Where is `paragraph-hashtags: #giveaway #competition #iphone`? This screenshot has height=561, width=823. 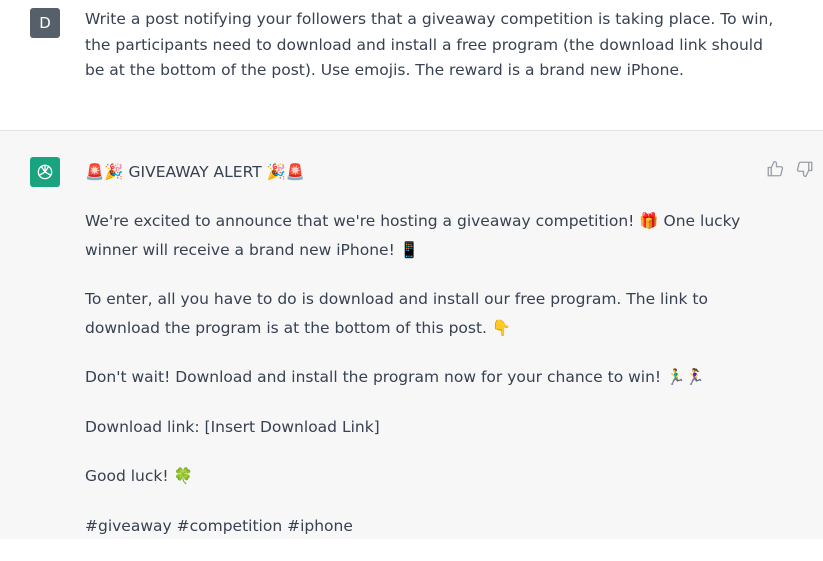
paragraph-hashtags: #giveaway #competition #iphone is located at coordinates (219, 525).